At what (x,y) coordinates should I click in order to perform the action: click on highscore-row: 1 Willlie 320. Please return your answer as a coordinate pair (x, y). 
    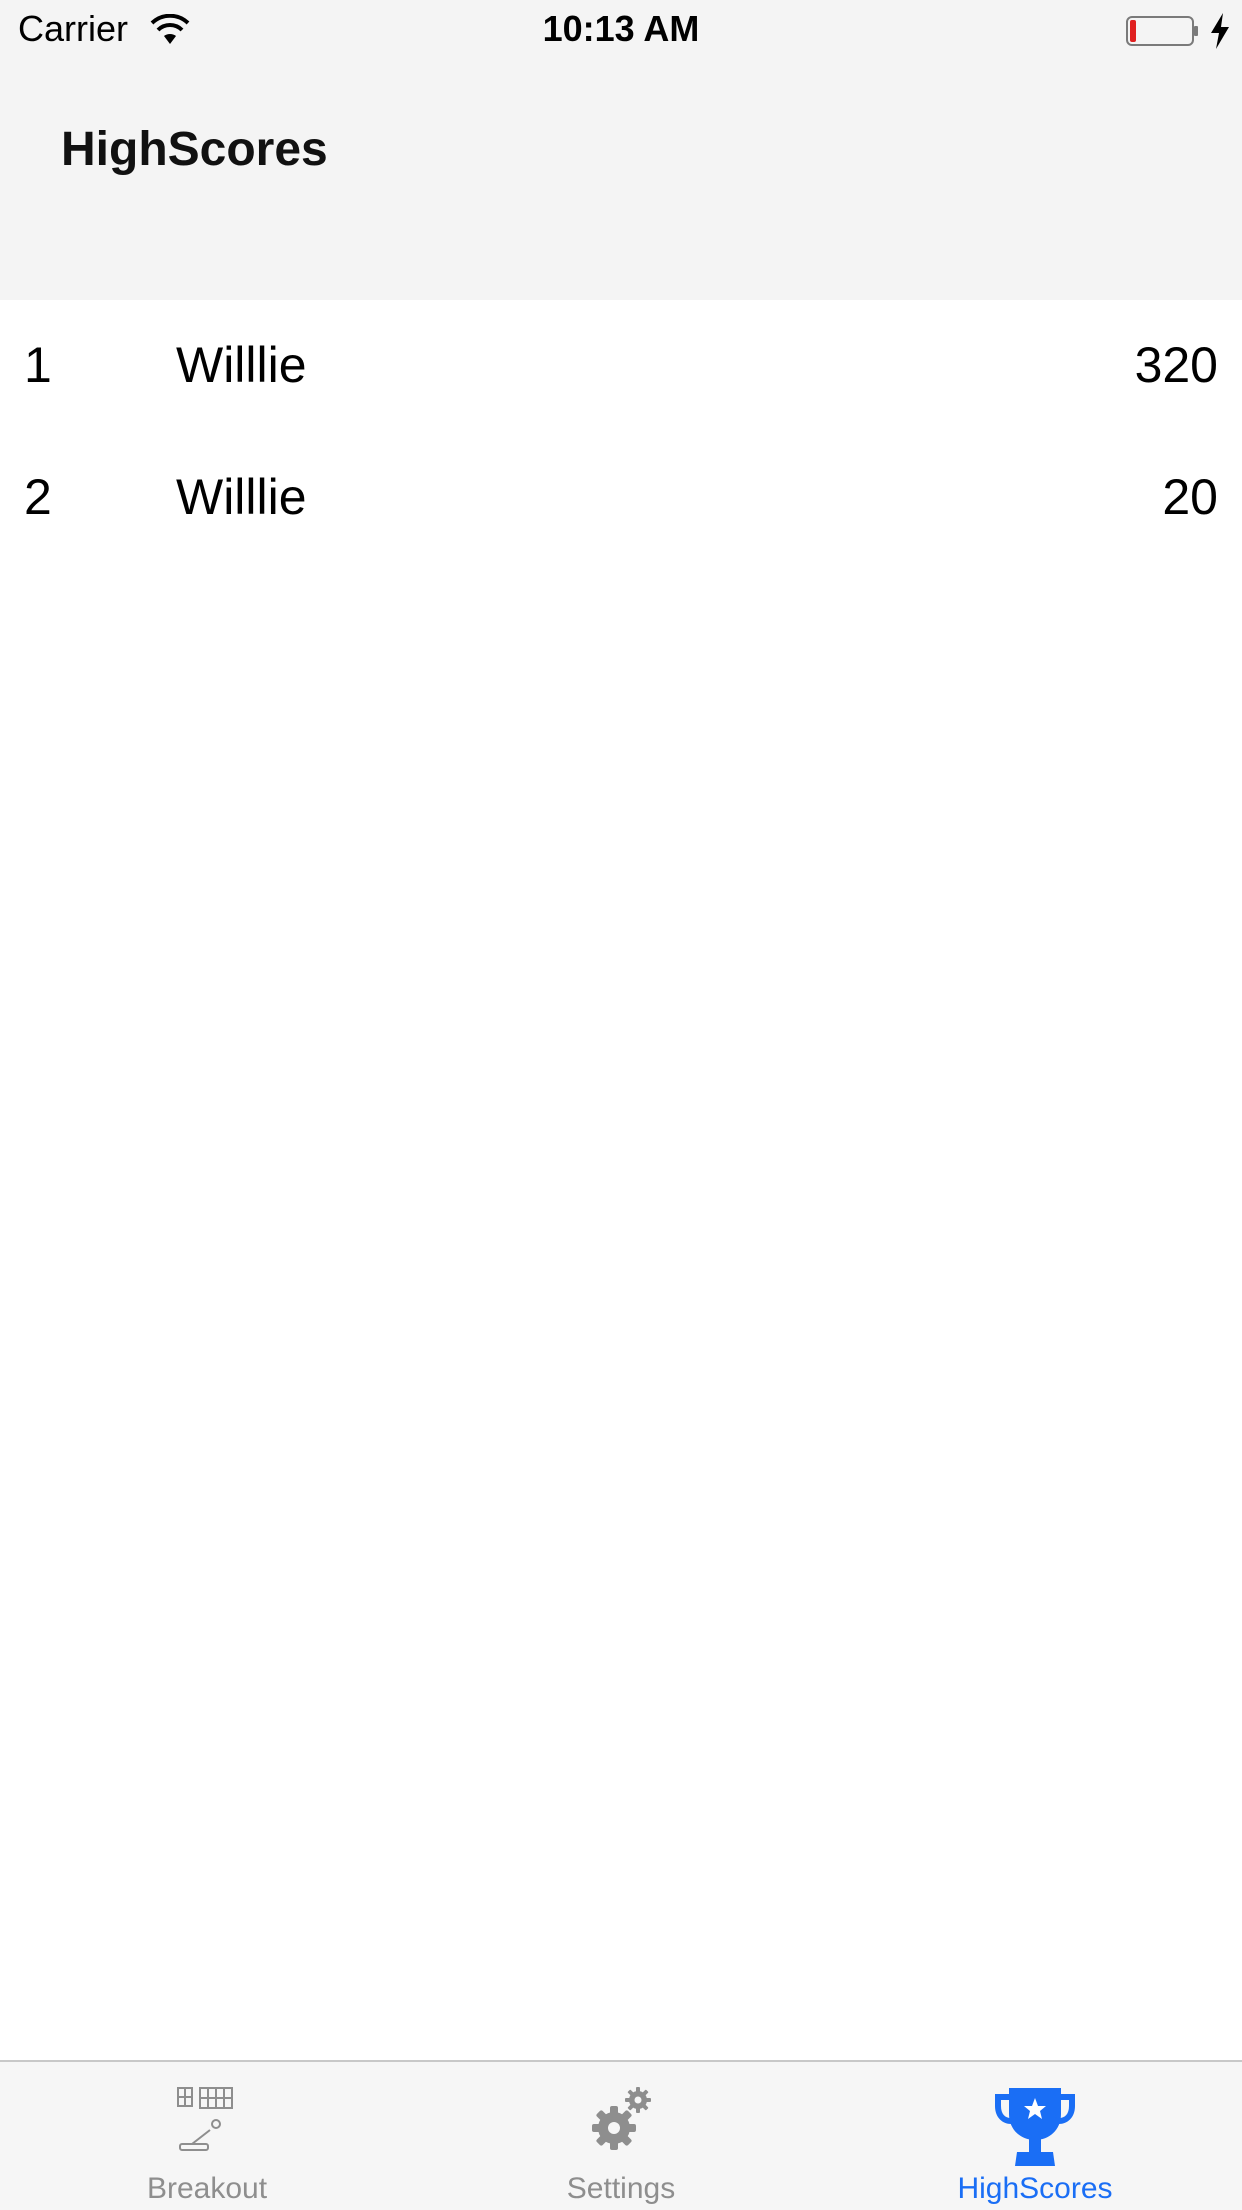
    Looking at the image, I should click on (621, 366).